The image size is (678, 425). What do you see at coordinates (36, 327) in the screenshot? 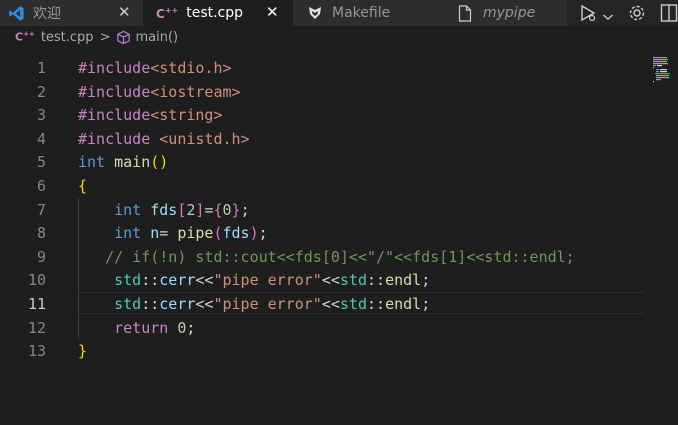
I see `line-number: 12` at bounding box center [36, 327].